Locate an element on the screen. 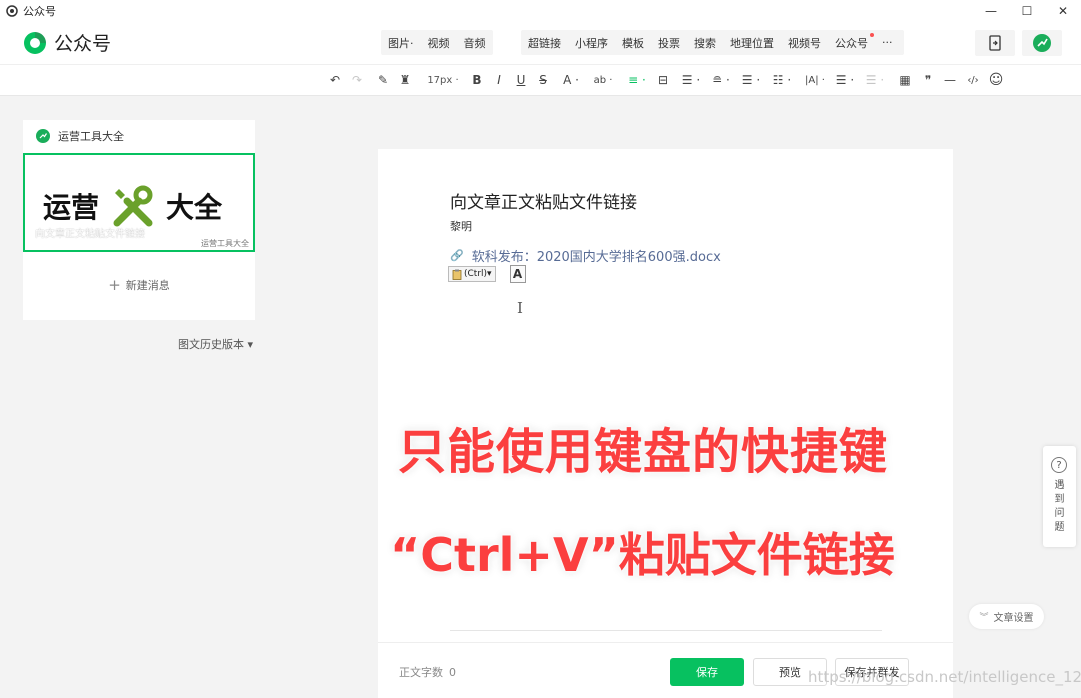  account-row: 运营工具大全 is located at coordinates (80, 136).